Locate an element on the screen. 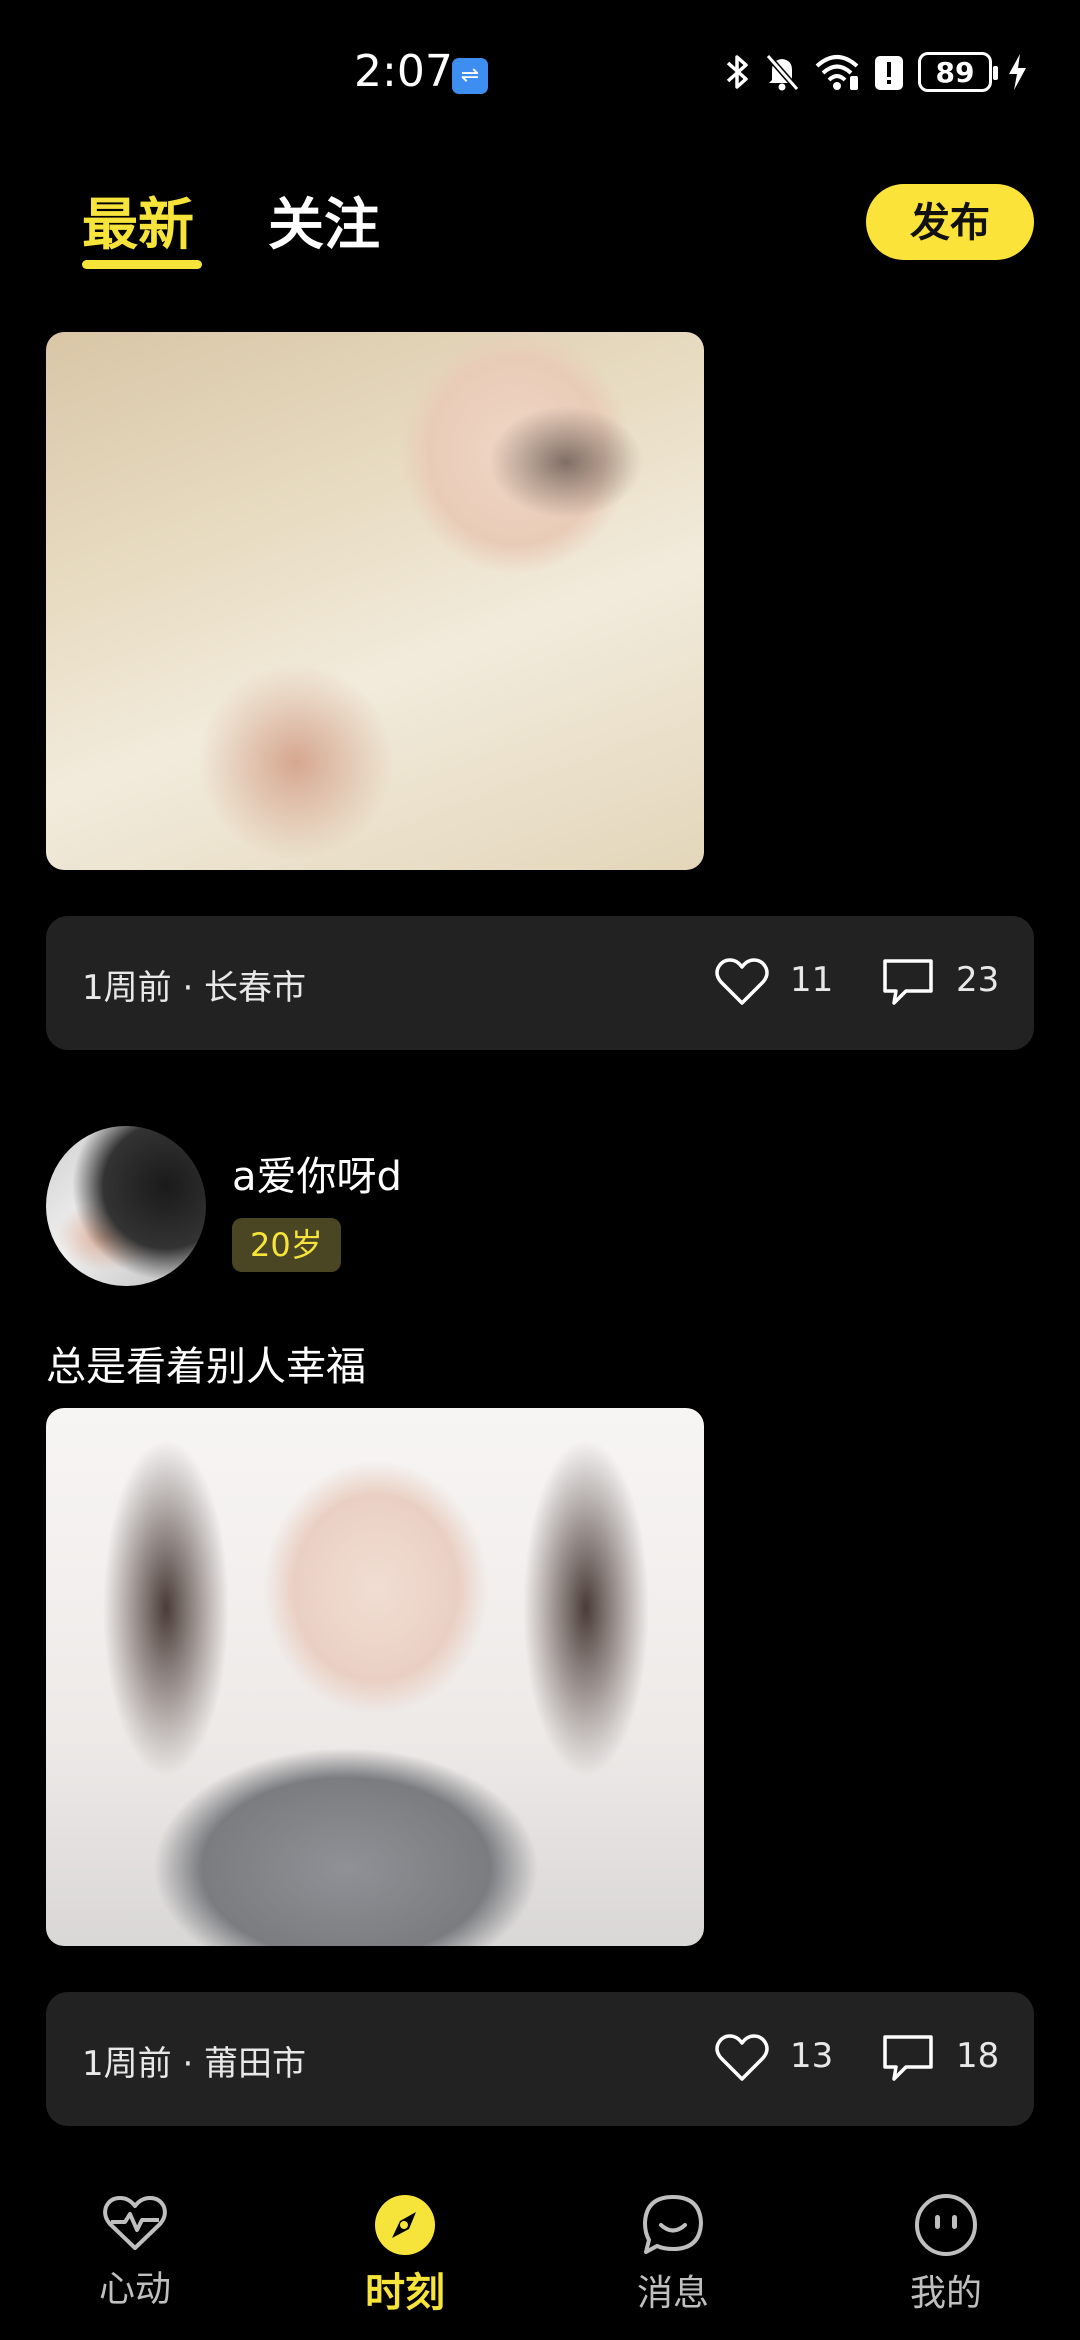  nav-label: 心动 is located at coordinates (134, 2289).